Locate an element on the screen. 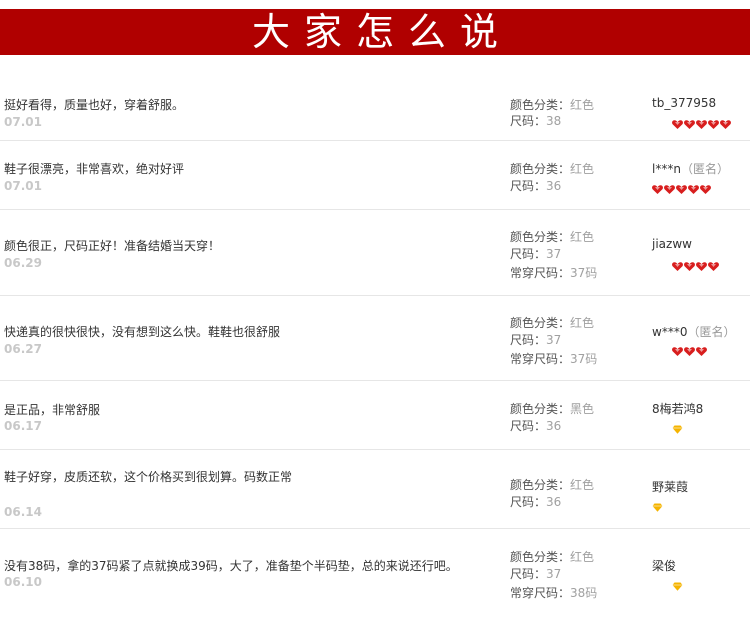 The height and width of the screenshot is (626, 750). review-text: 没有38码，拿的37码紧了点就换成39码，大了，准备垫个半码垫，总的来说还行吧。 is located at coordinates (231, 566).